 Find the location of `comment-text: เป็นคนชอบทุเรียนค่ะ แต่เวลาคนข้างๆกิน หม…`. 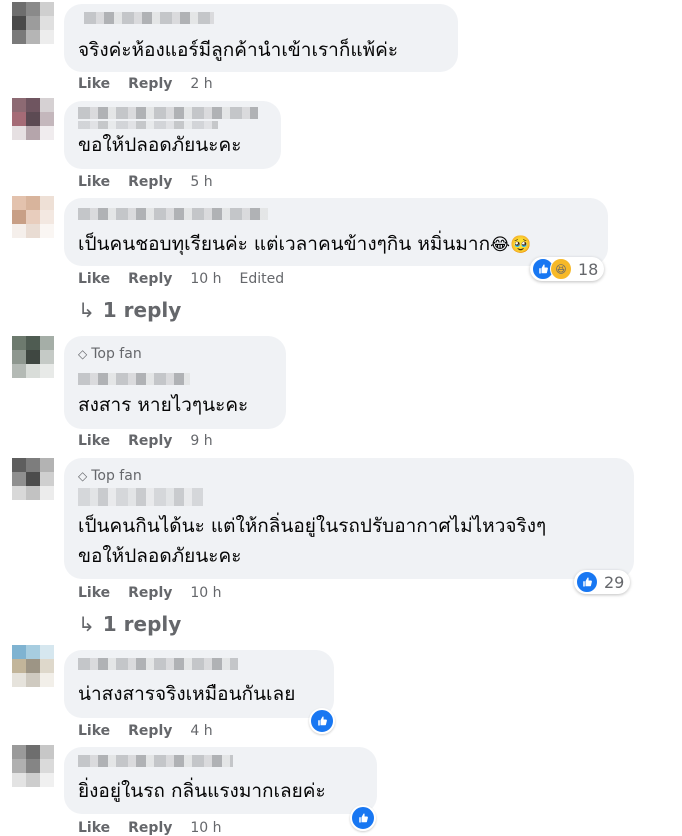

comment-text: เป็นคนชอบทุเรียนค่ะ แต่เวลาคนข้างๆกิน หม… is located at coordinates (304, 244).